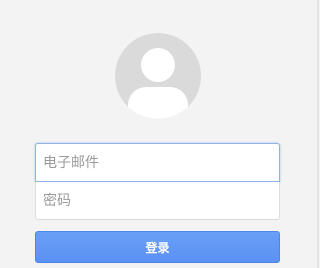  Describe the element at coordinates (158, 103) in the screenshot. I see `avatar-body` at that location.